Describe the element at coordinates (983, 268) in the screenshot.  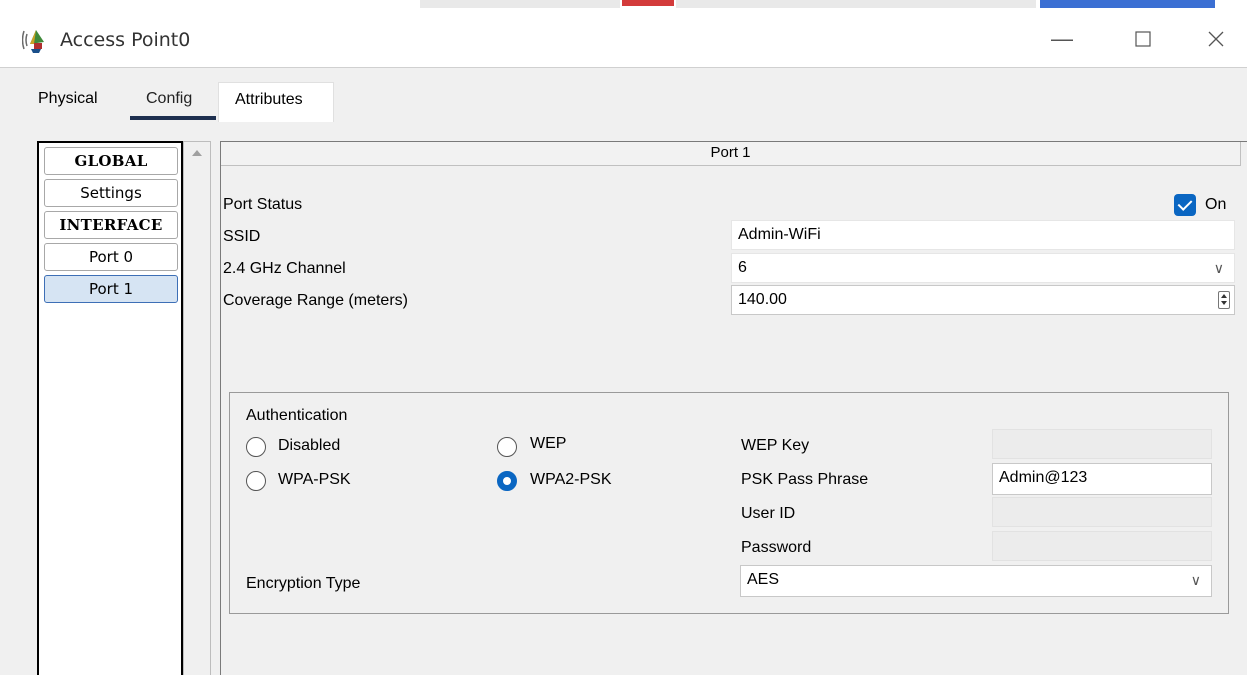
I see `channel-select: 6 ∨` at that location.